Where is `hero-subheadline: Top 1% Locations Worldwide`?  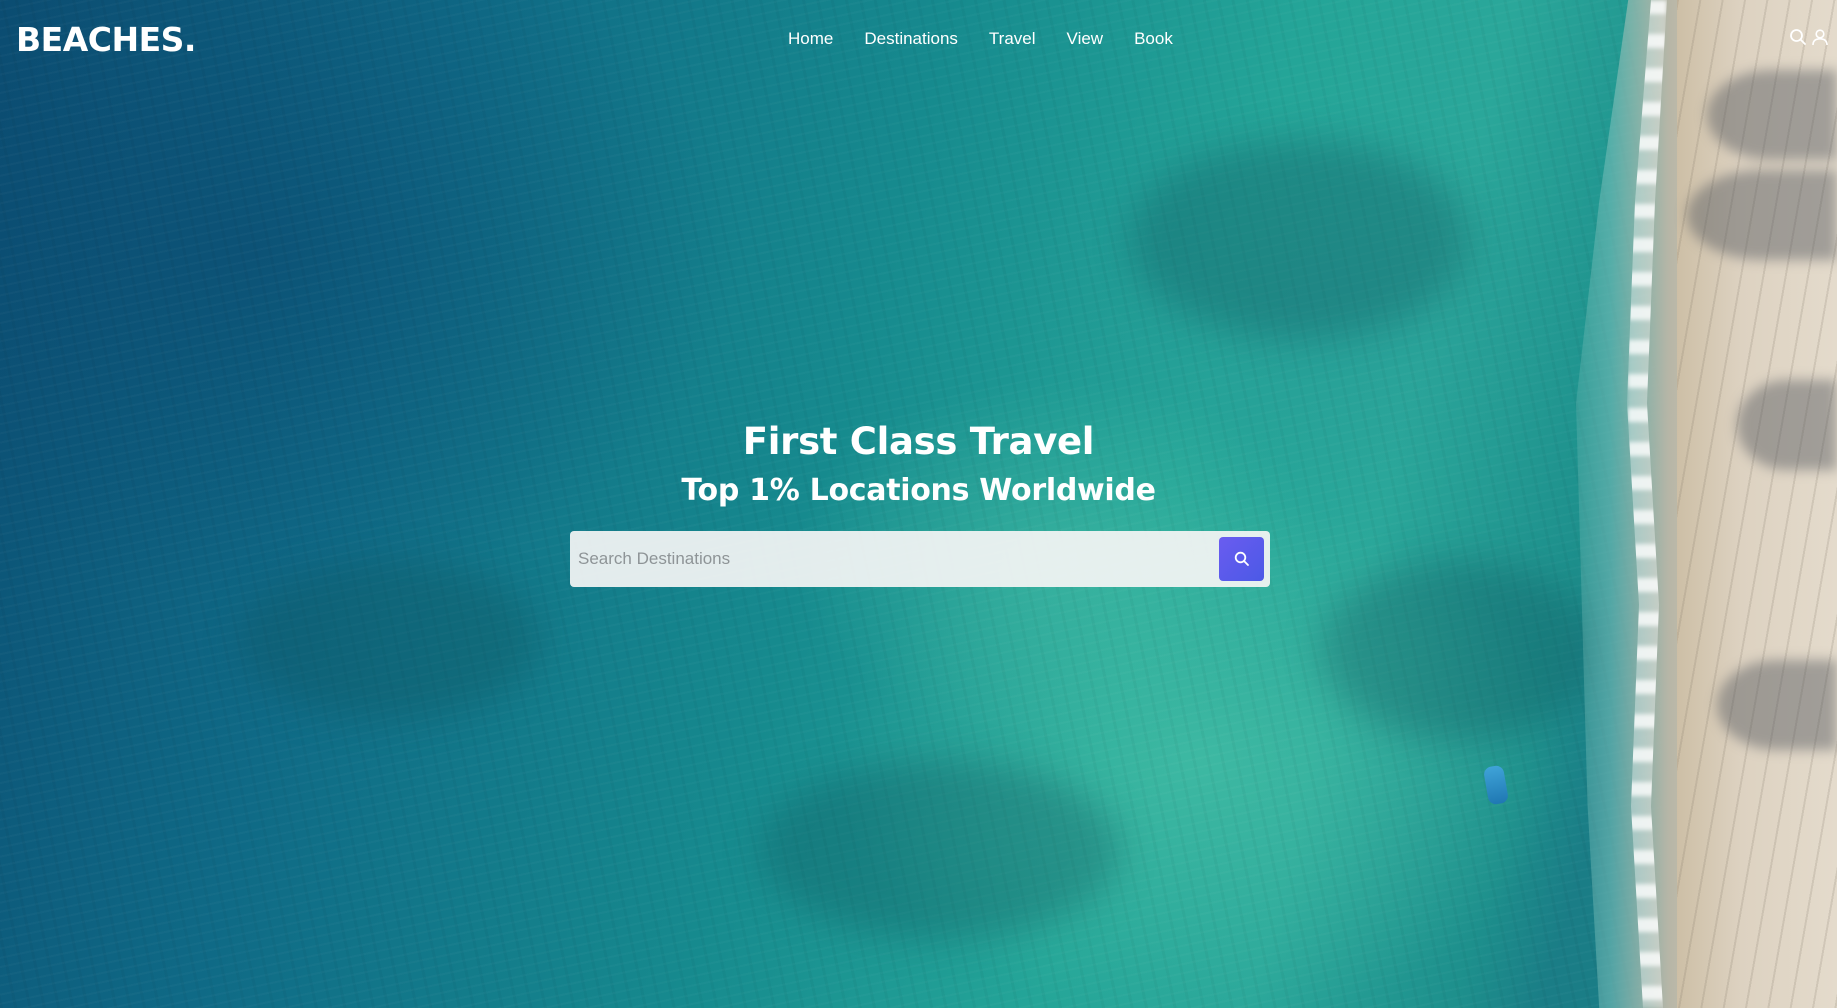
hero-subheadline: Top 1% Locations Worldwide is located at coordinates (918, 490).